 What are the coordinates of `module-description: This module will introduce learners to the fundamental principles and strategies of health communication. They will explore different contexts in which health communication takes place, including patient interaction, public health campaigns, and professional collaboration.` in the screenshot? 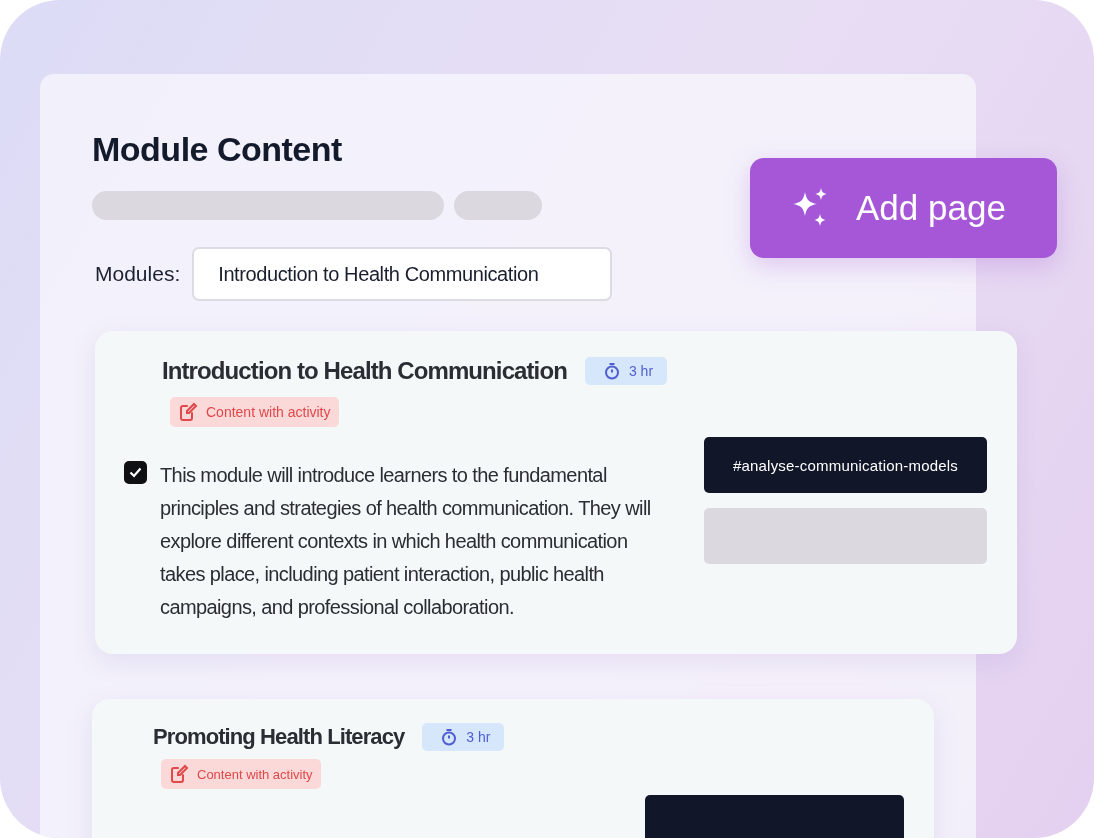 It's located at (406, 541).